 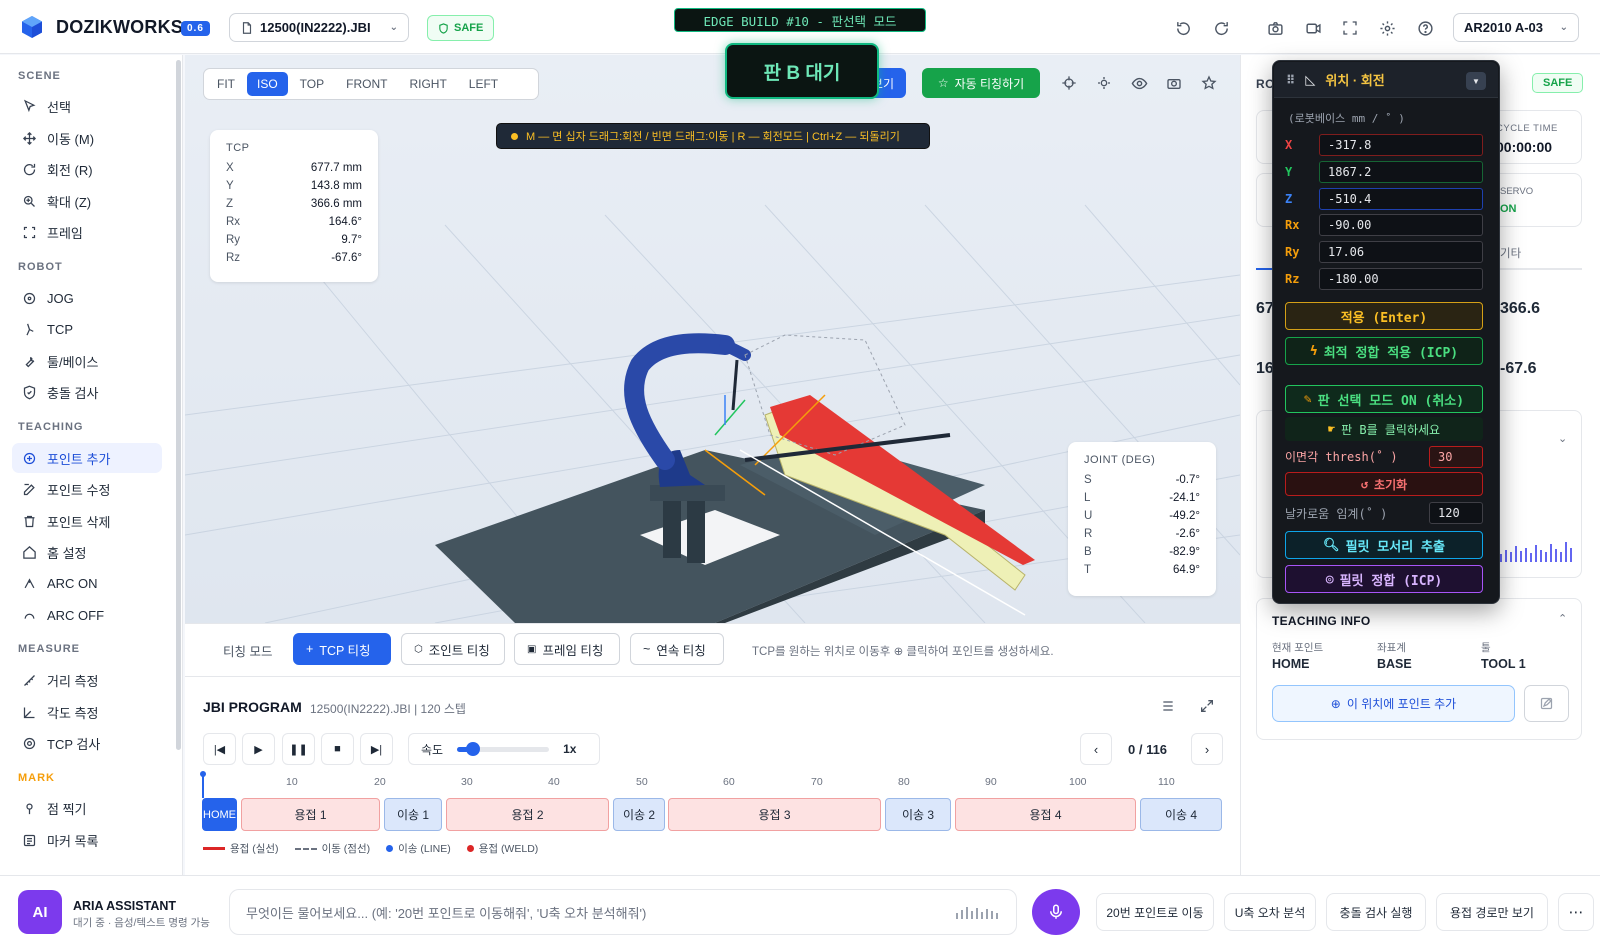 What do you see at coordinates (87, 615) in the screenshot?
I see `sidebar-item-arc-off: ARC OFF` at bounding box center [87, 615].